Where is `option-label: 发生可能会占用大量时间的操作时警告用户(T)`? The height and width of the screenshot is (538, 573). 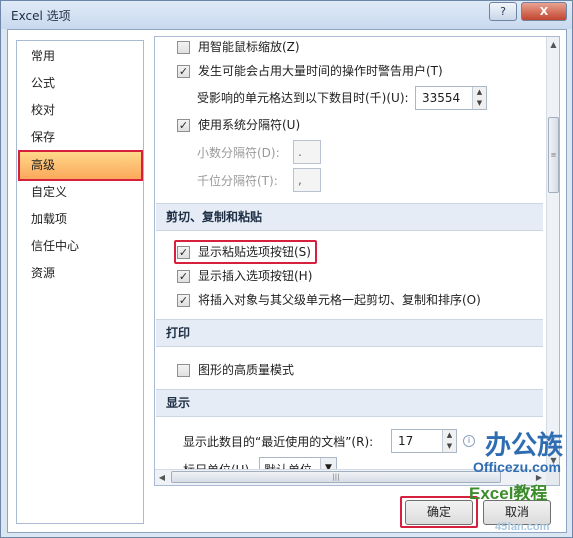
option-label: 发生可能会占用大量时间的操作时警告用户(T) is located at coordinates (320, 71).